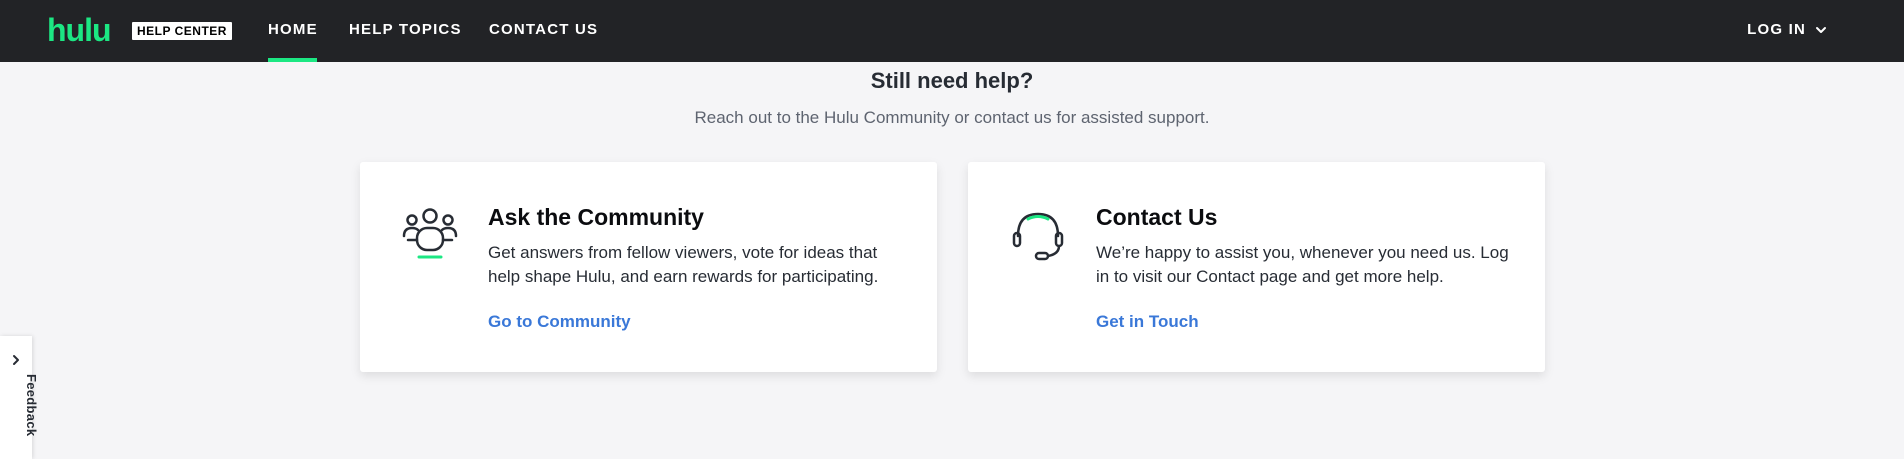 This screenshot has height=459, width=1904. I want to click on login-menu-button: LOG IN, so click(1787, 30).